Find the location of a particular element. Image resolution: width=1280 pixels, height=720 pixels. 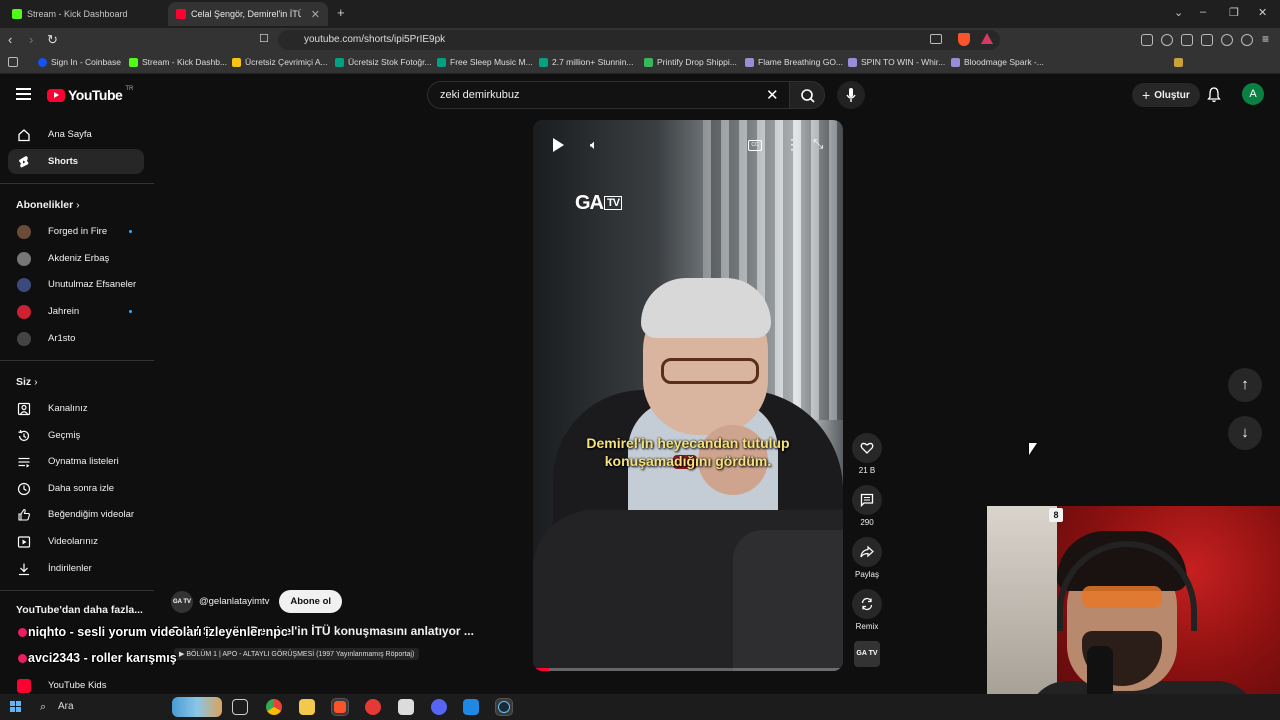

brave-rewards-icon is located at coordinates (987, 38).